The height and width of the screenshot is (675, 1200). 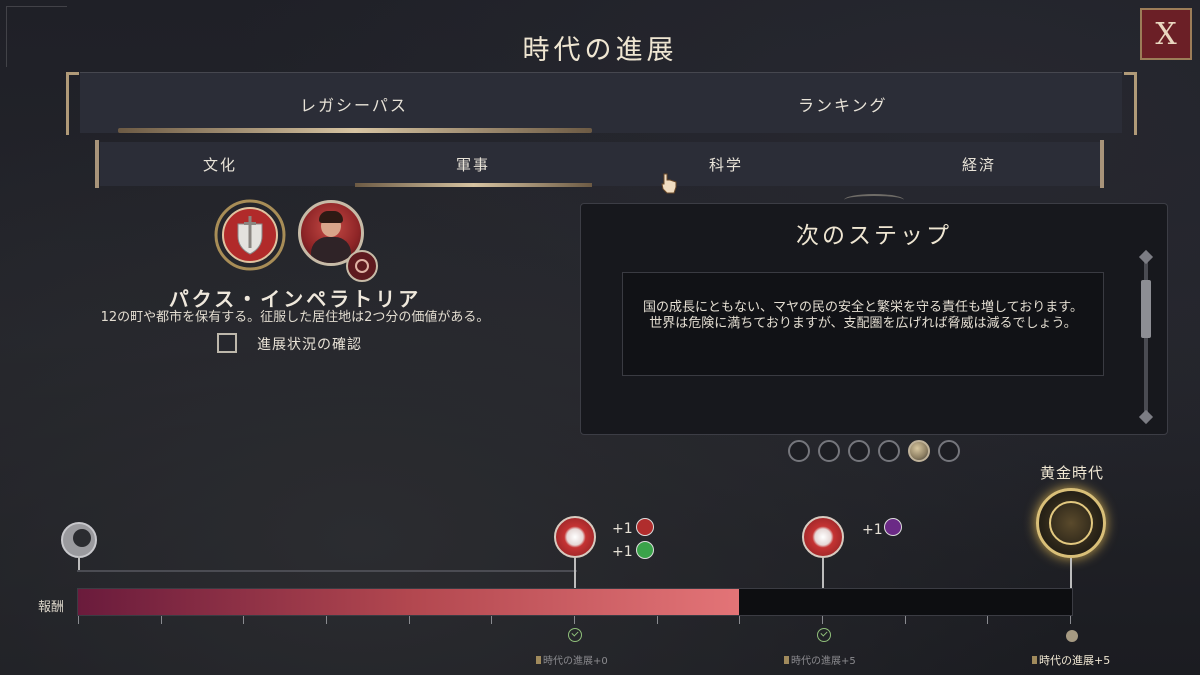 What do you see at coordinates (1075, 660) in the screenshot?
I see `milestone-3-age-points-text: 時代の進展+5` at bounding box center [1075, 660].